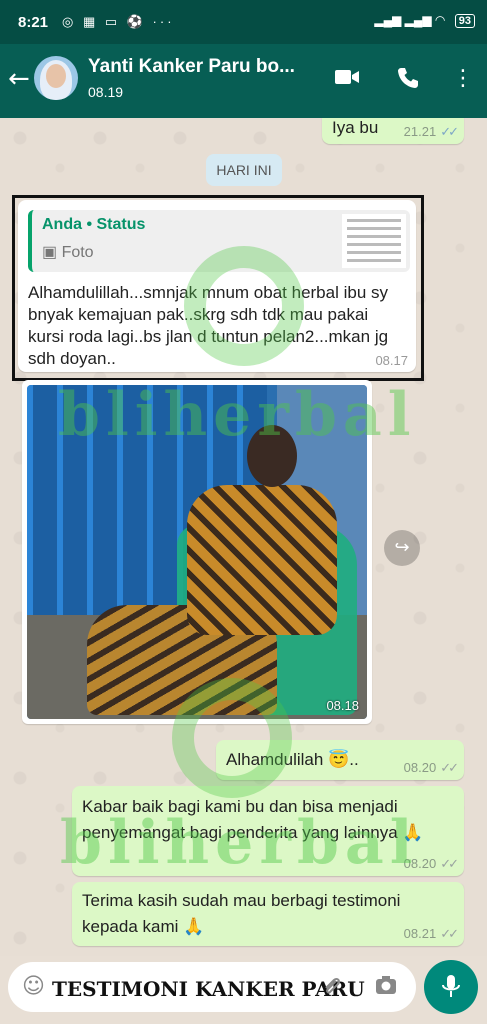  Describe the element at coordinates (208, 989) in the screenshot. I see `caption-overlay: TESTIMONI KANKER PARU` at that location.